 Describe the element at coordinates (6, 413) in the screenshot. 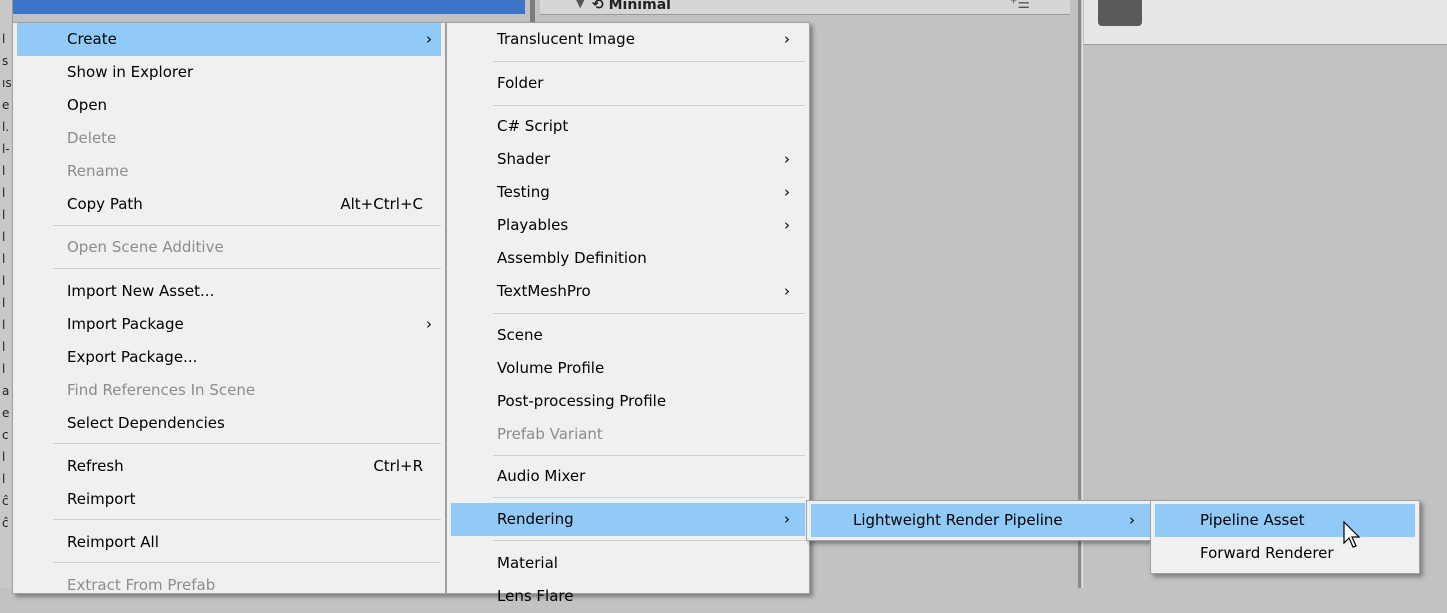

I see `project-row-glyph: e` at that location.